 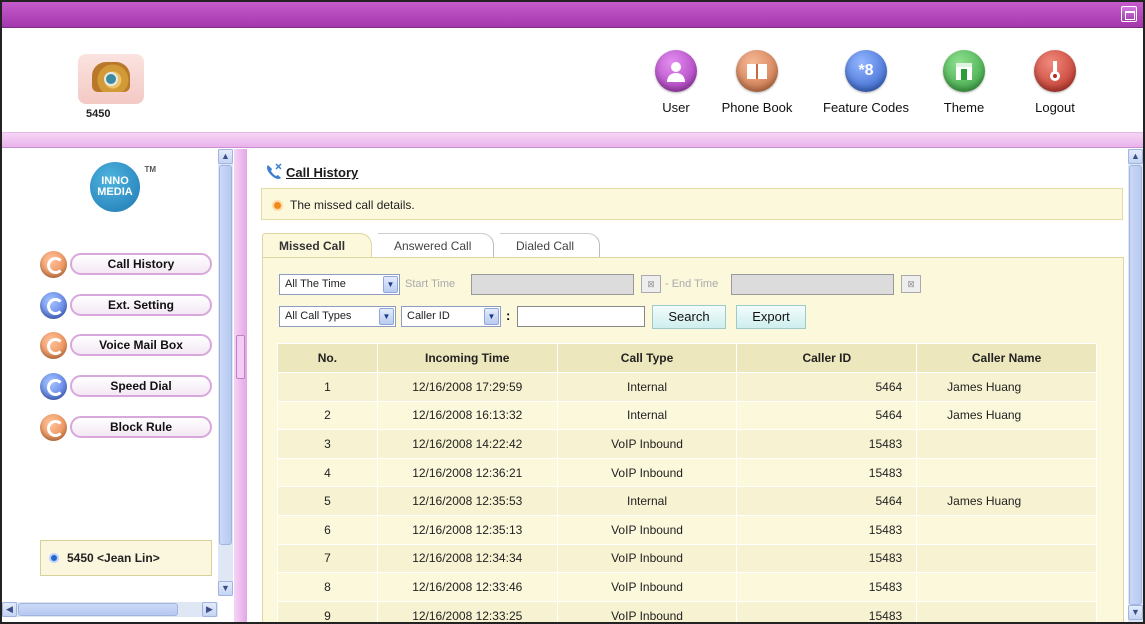 What do you see at coordinates (327, 358) in the screenshot?
I see `column-header-no: No.` at bounding box center [327, 358].